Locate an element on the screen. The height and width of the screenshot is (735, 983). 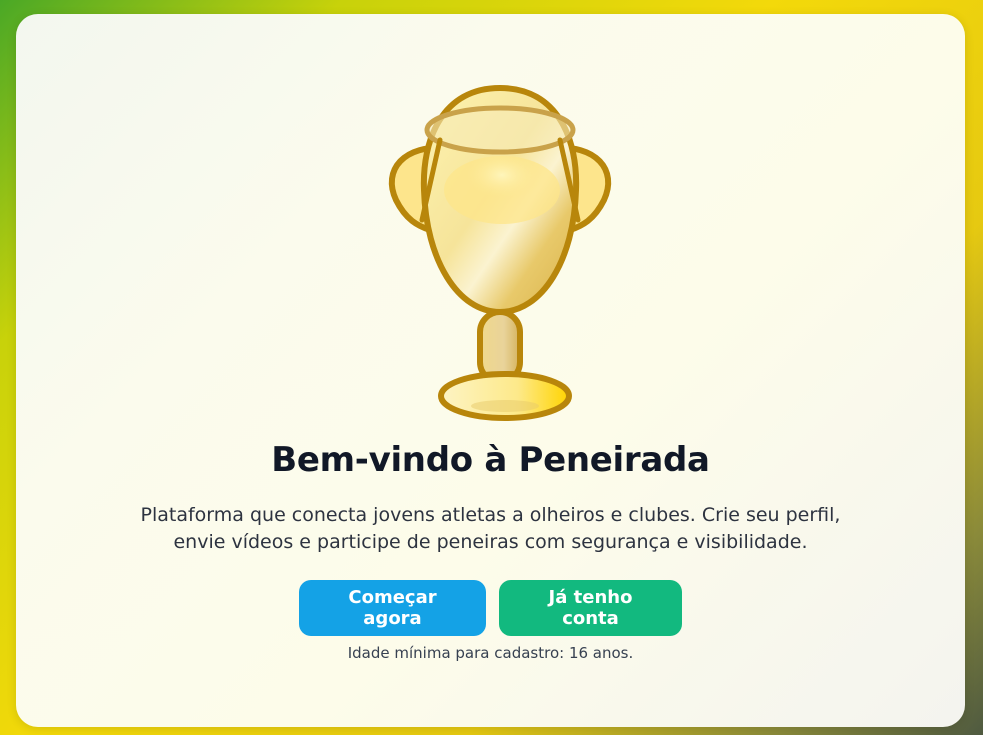
login-button: Já tenho conta is located at coordinates (590, 608).